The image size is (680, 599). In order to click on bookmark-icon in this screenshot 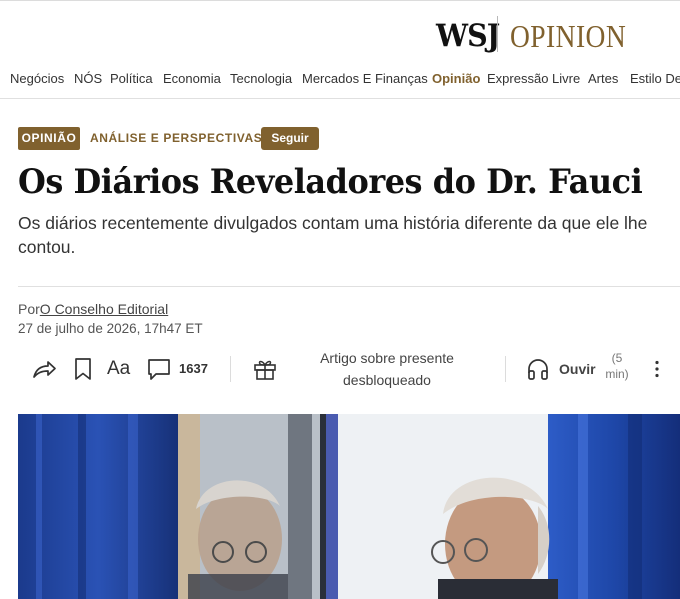, I will do `click(83, 369)`.